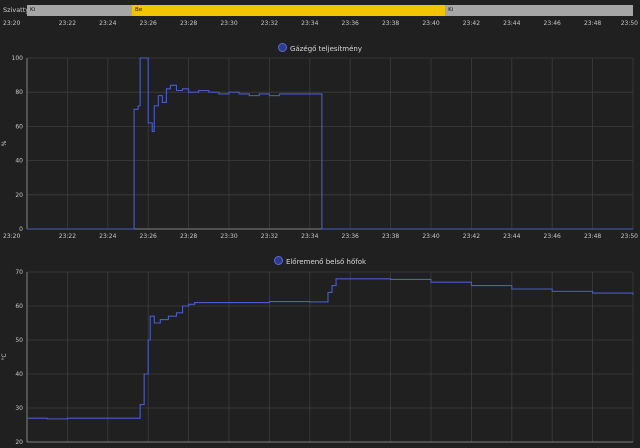 This screenshot has width=640, height=448. I want to click on timeline-tick-label: 23:42, so click(471, 23).